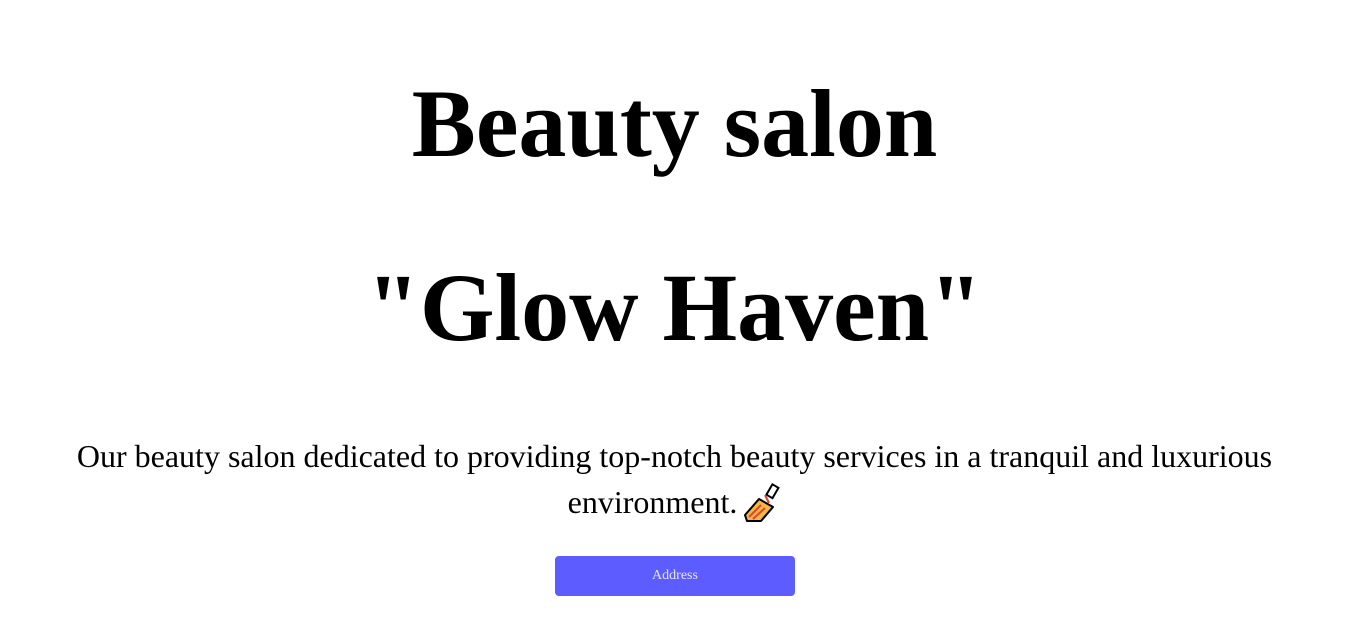 The image size is (1349, 636). Describe the element at coordinates (760, 502) in the screenshot. I see `nail-polish-icon` at that location.